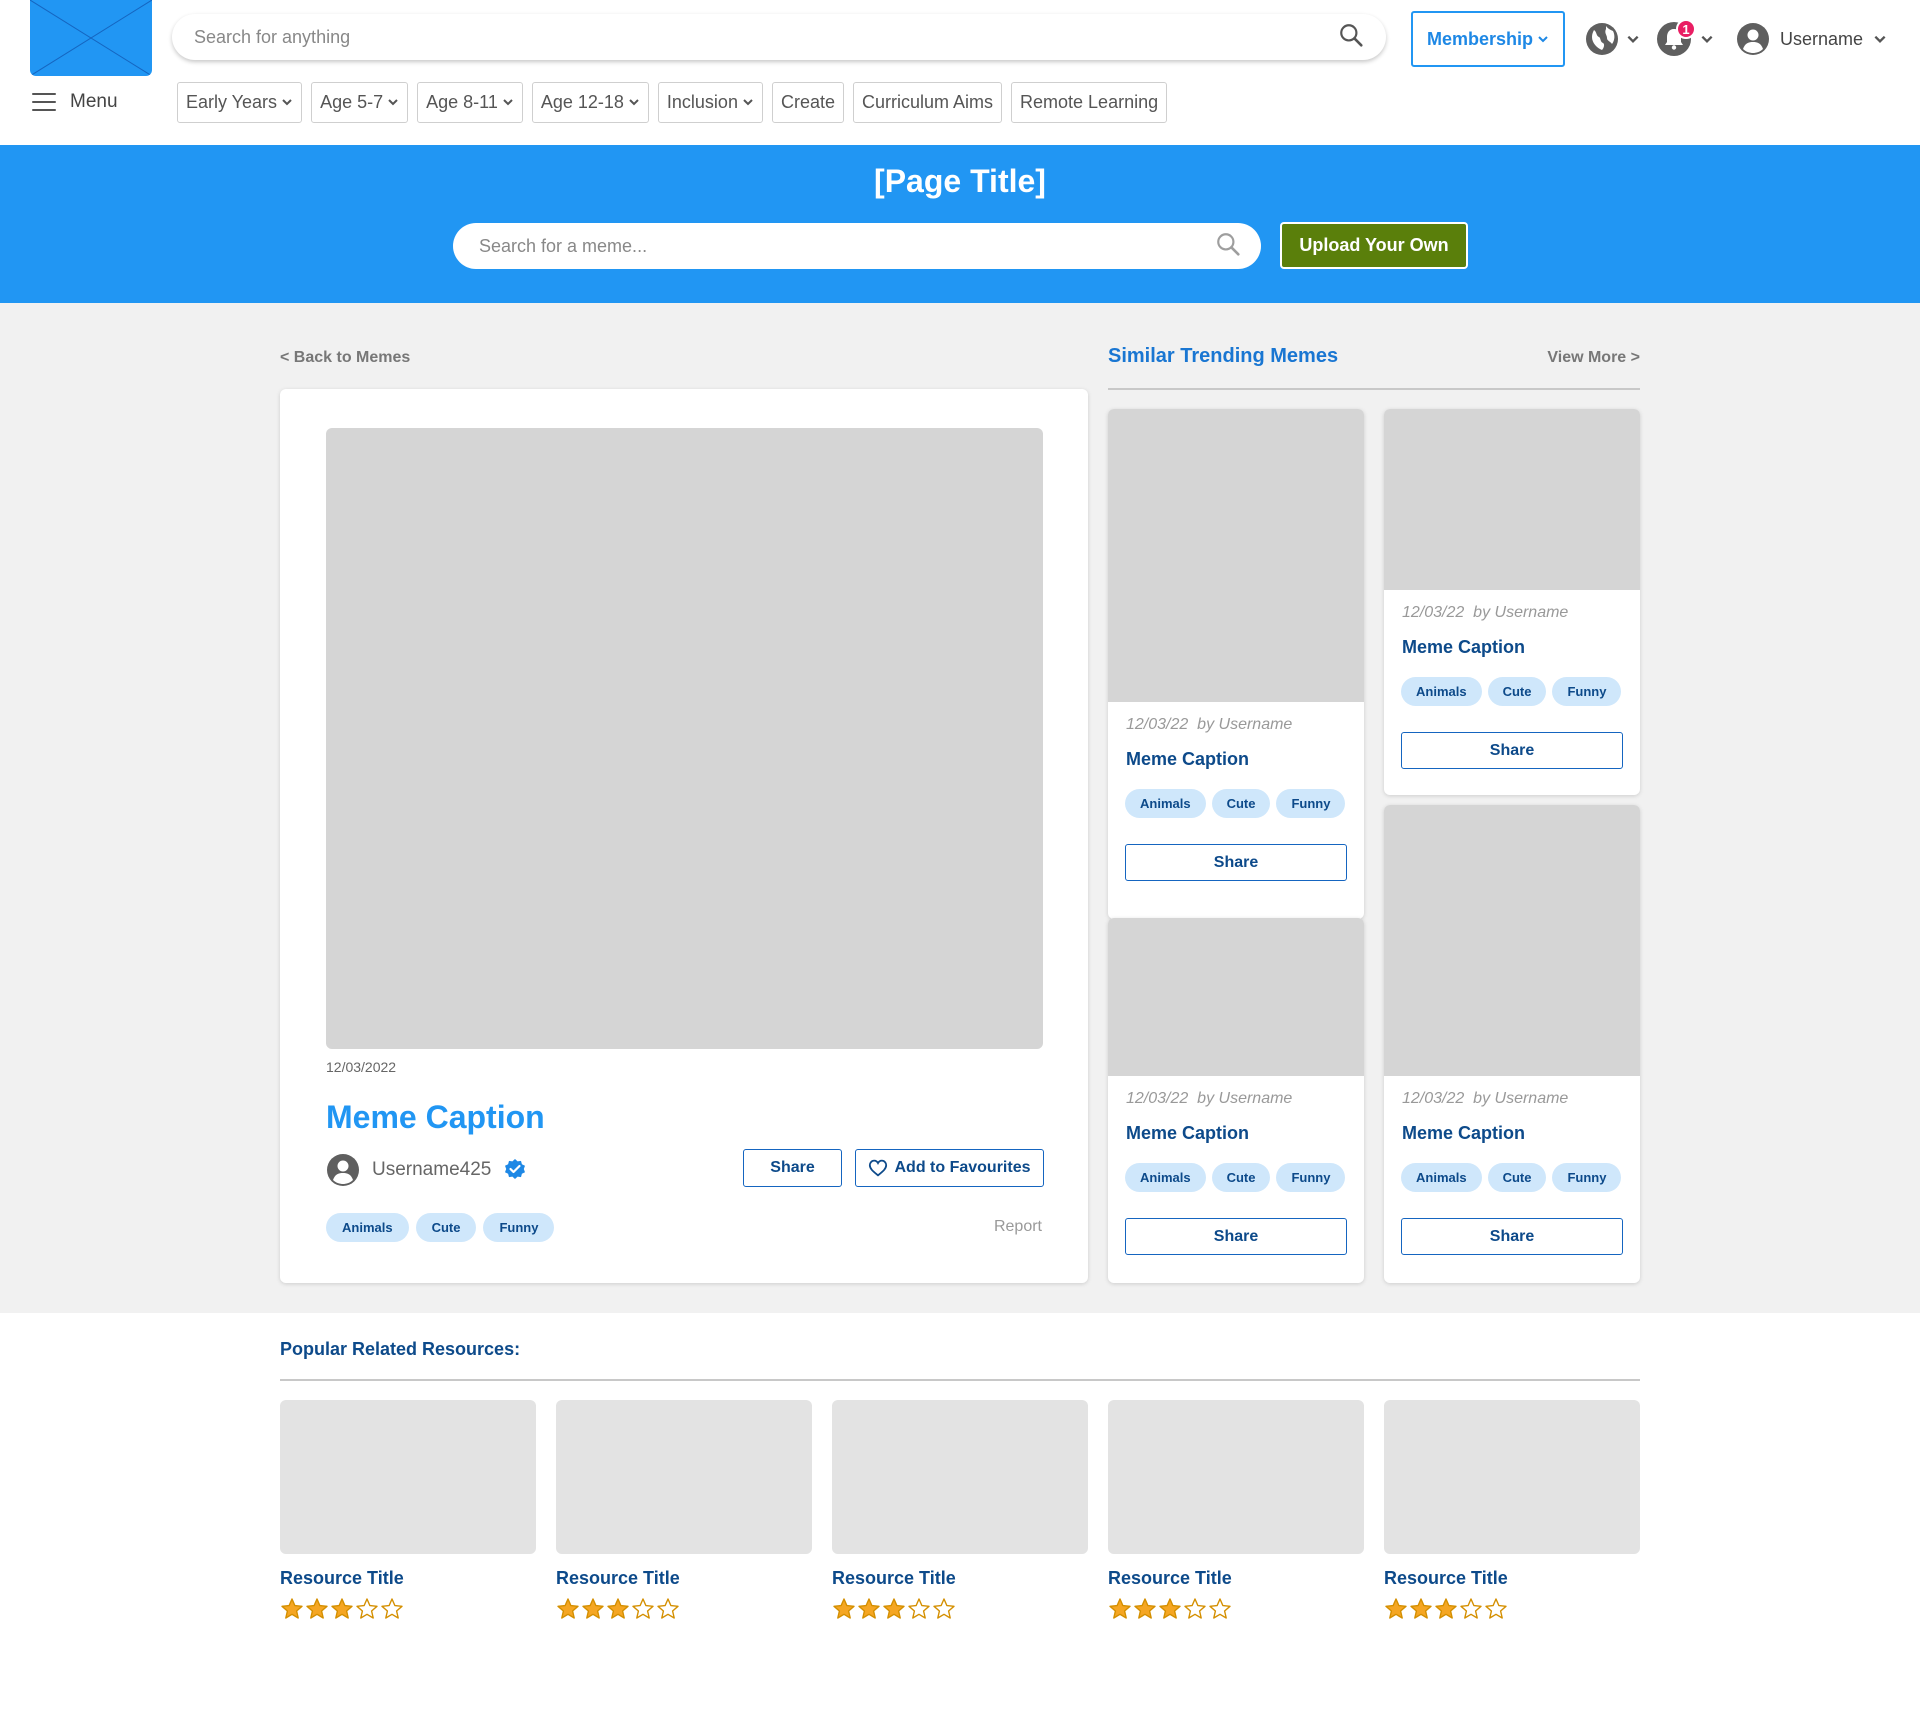 Image resolution: width=1920 pixels, height=1720 pixels. Describe the element at coordinates (432, 1169) in the screenshot. I see `author-username: Username425` at that location.